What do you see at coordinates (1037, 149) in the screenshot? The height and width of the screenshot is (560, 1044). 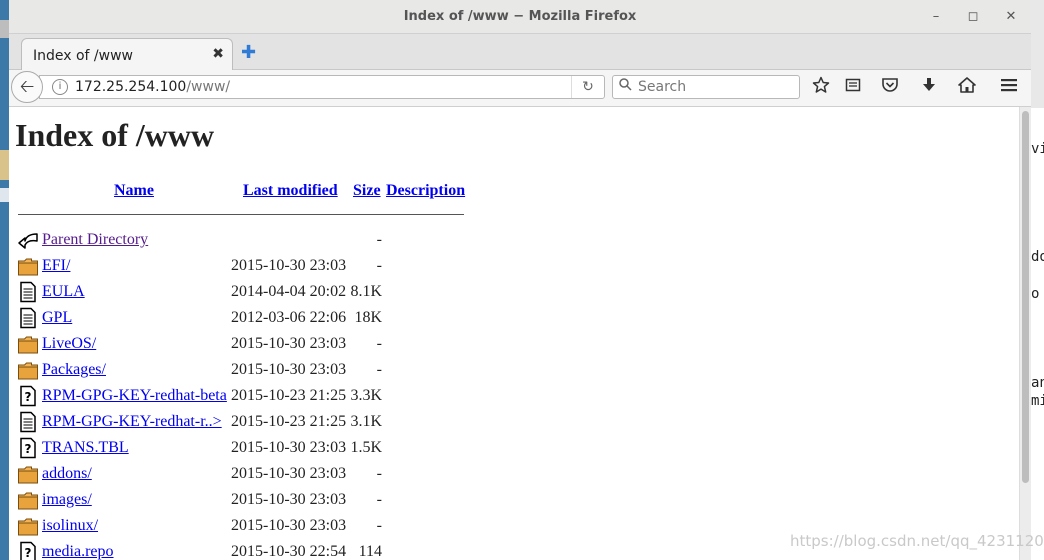 I see `background-text: vi` at bounding box center [1037, 149].